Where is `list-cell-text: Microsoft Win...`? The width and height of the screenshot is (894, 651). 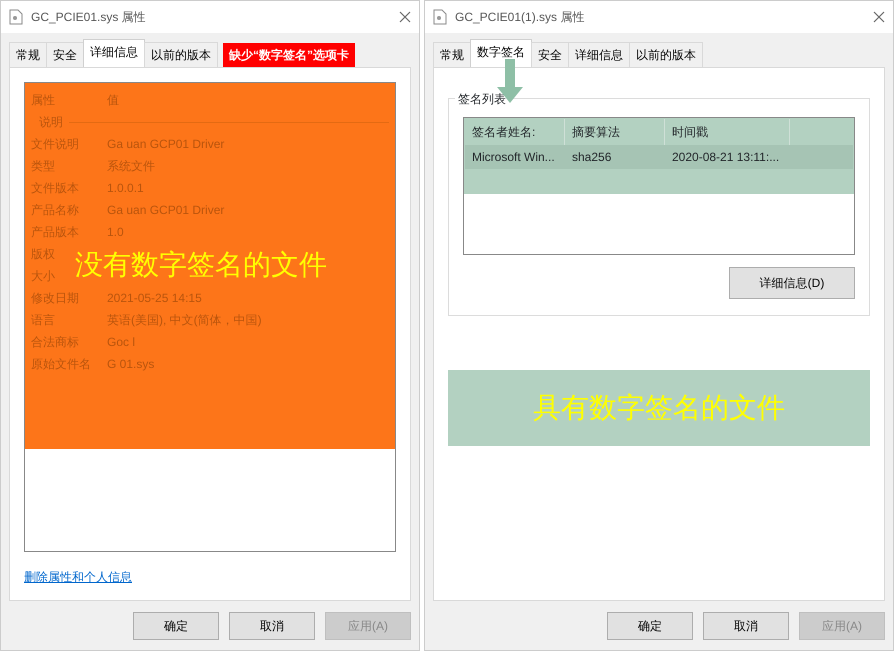
list-cell-text: Microsoft Win... is located at coordinates (513, 157).